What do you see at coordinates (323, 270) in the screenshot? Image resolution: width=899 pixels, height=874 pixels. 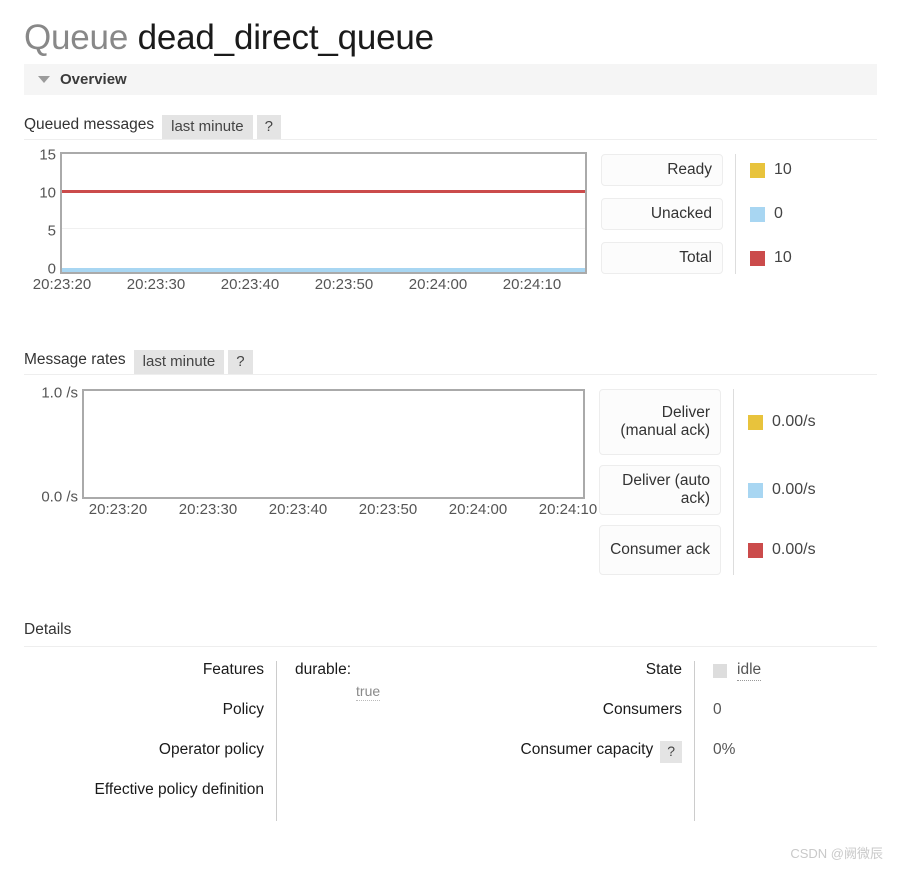 I see `series-line-unacked` at bounding box center [323, 270].